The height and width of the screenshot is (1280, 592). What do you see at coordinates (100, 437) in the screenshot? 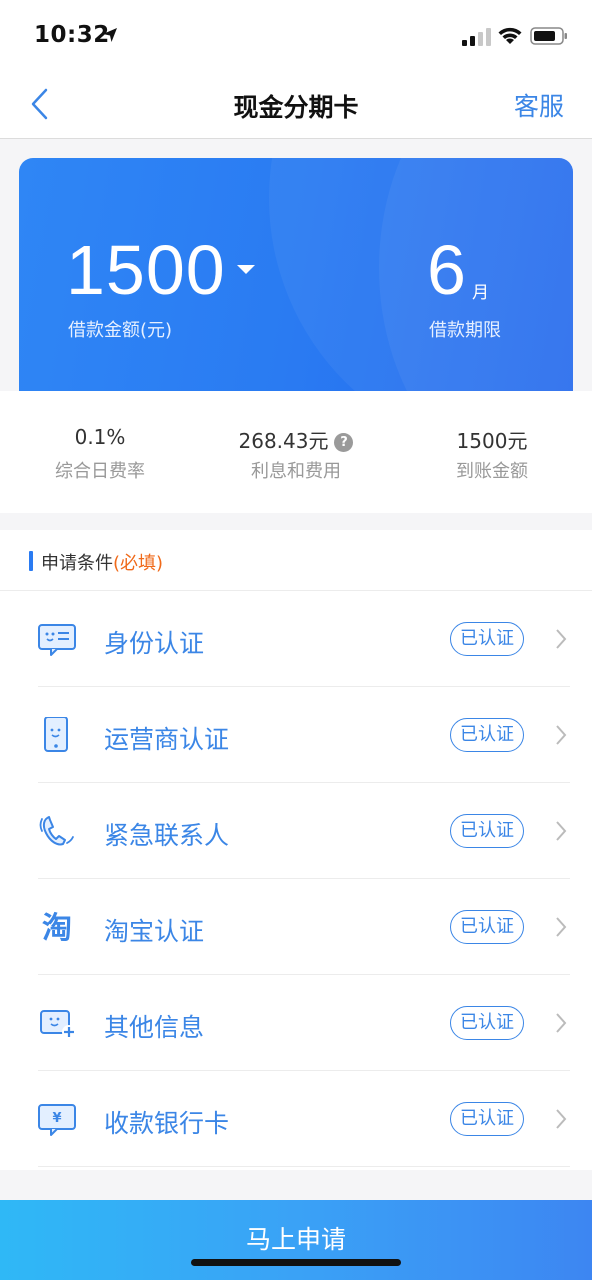
I see `daily-rate-value: 0.1%` at bounding box center [100, 437].